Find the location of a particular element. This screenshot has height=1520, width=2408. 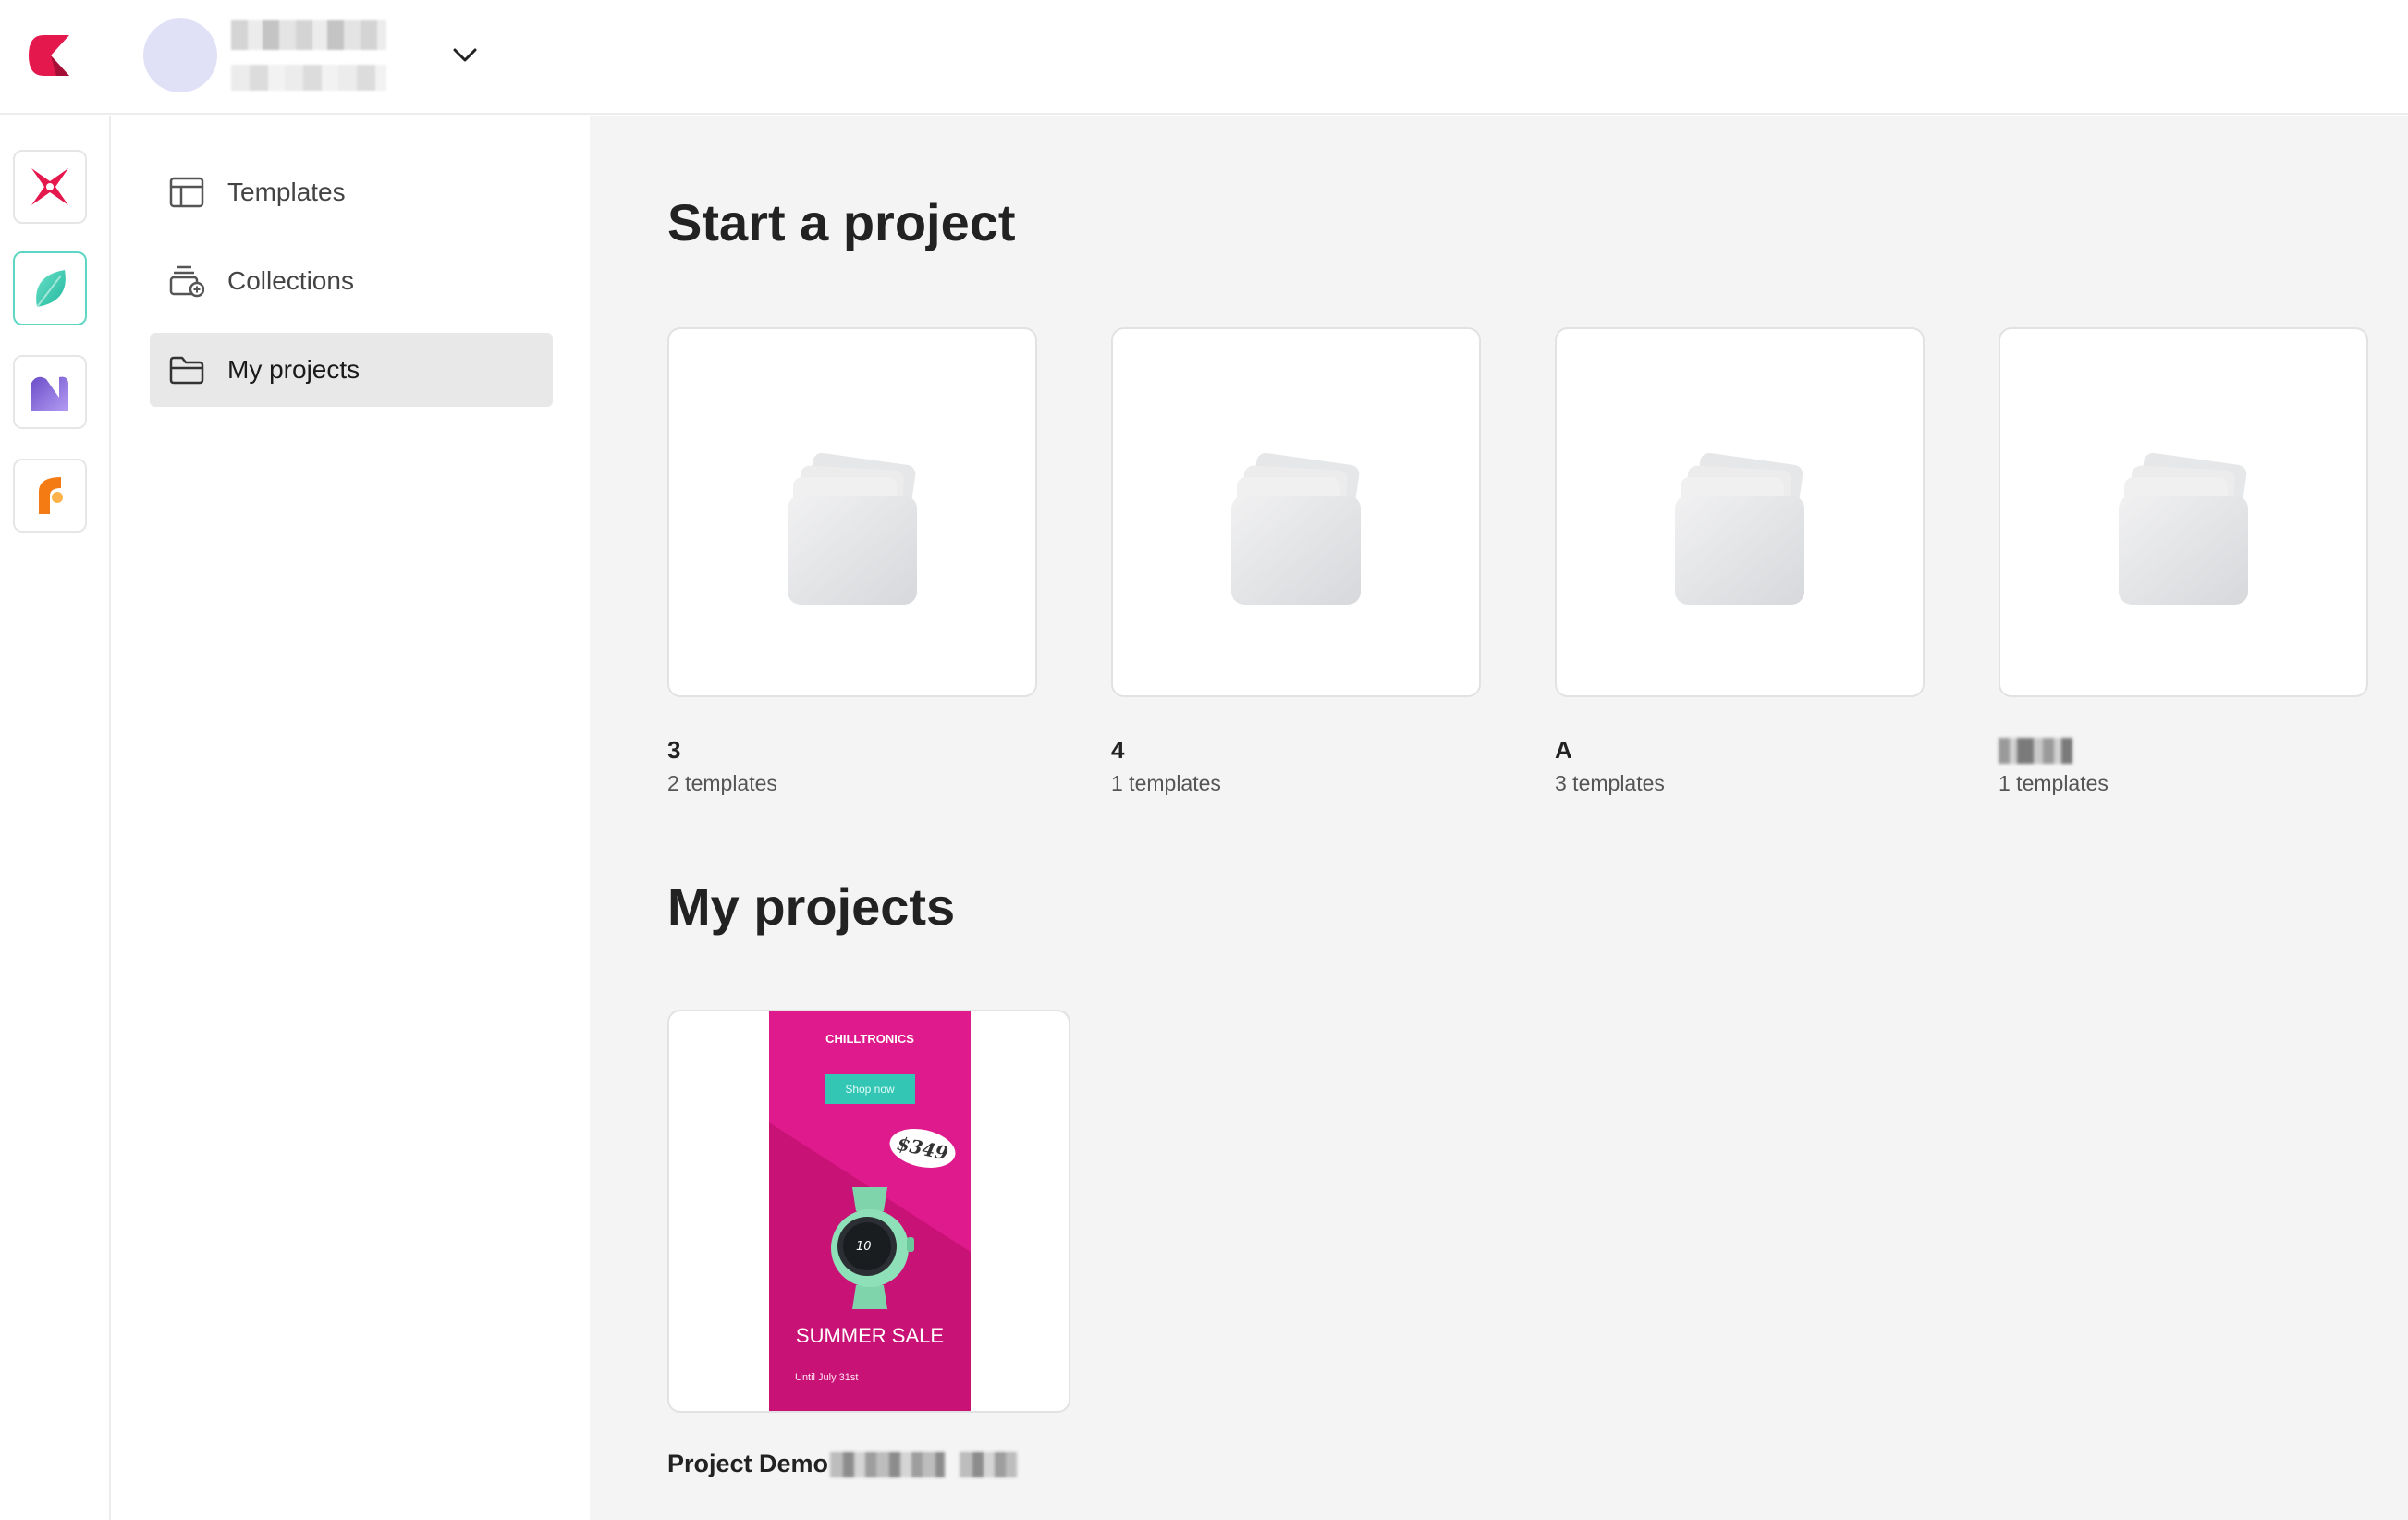

sidebar-item-label: Templates is located at coordinates (286, 192).